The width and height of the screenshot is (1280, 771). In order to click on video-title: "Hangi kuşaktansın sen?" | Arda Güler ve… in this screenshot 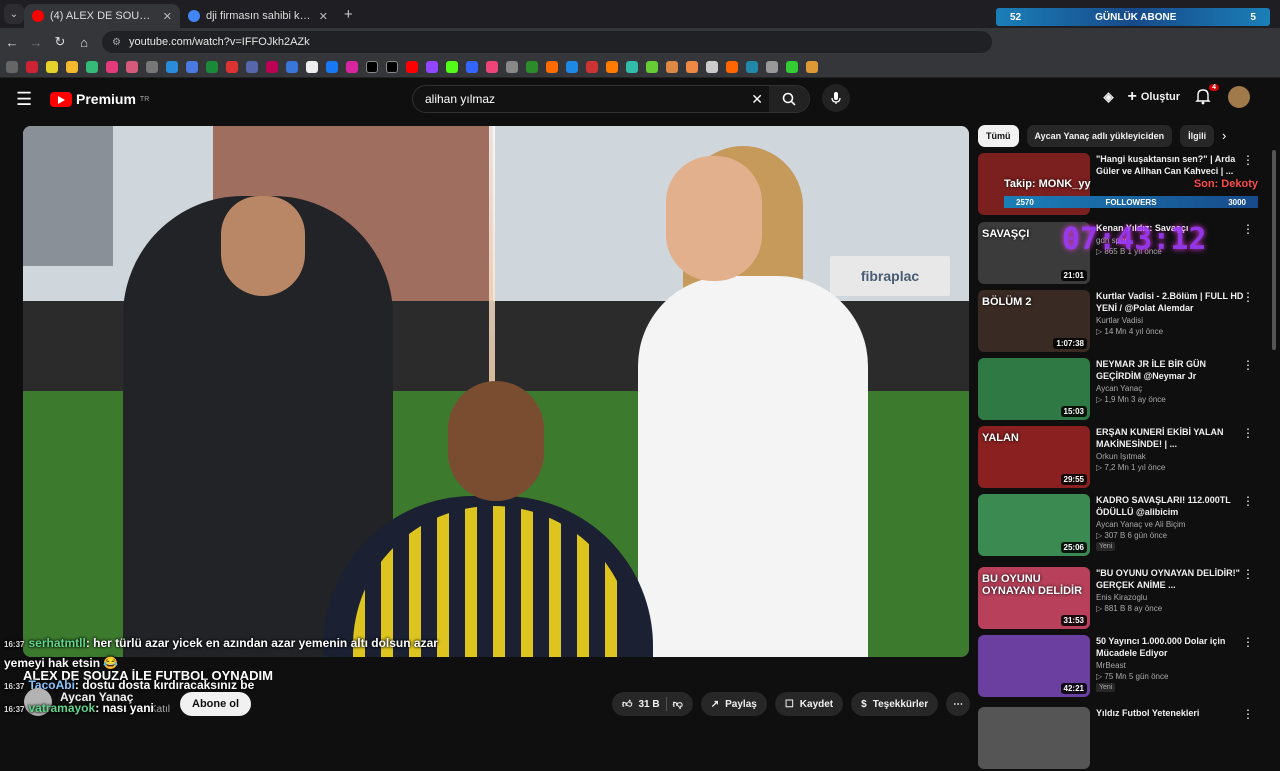, I will do `click(1171, 165)`.